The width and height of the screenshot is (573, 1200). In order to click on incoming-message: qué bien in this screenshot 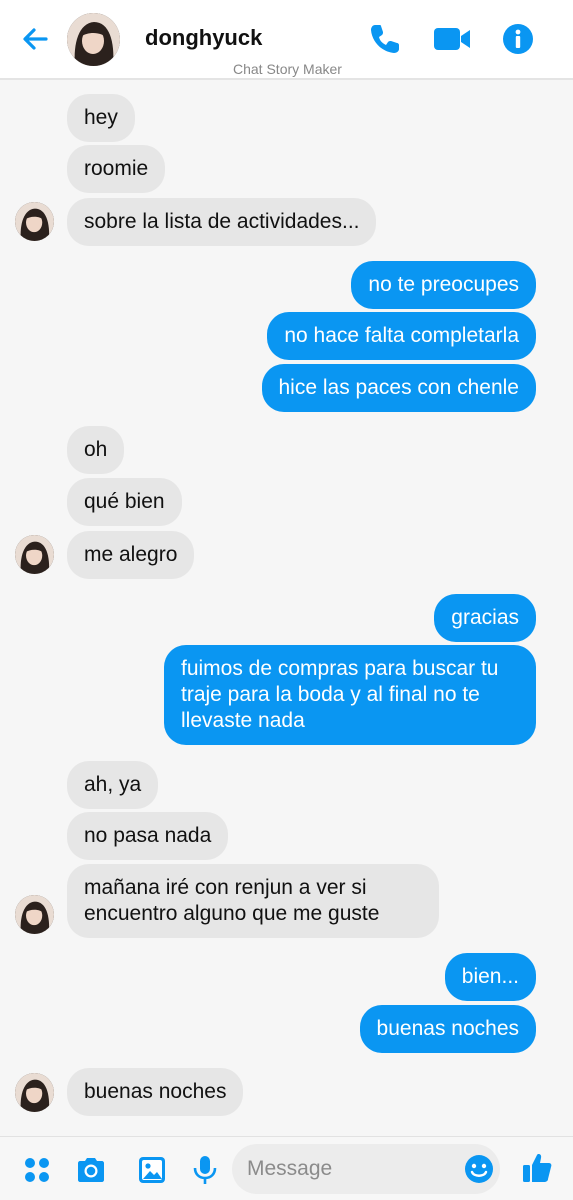, I will do `click(124, 502)`.